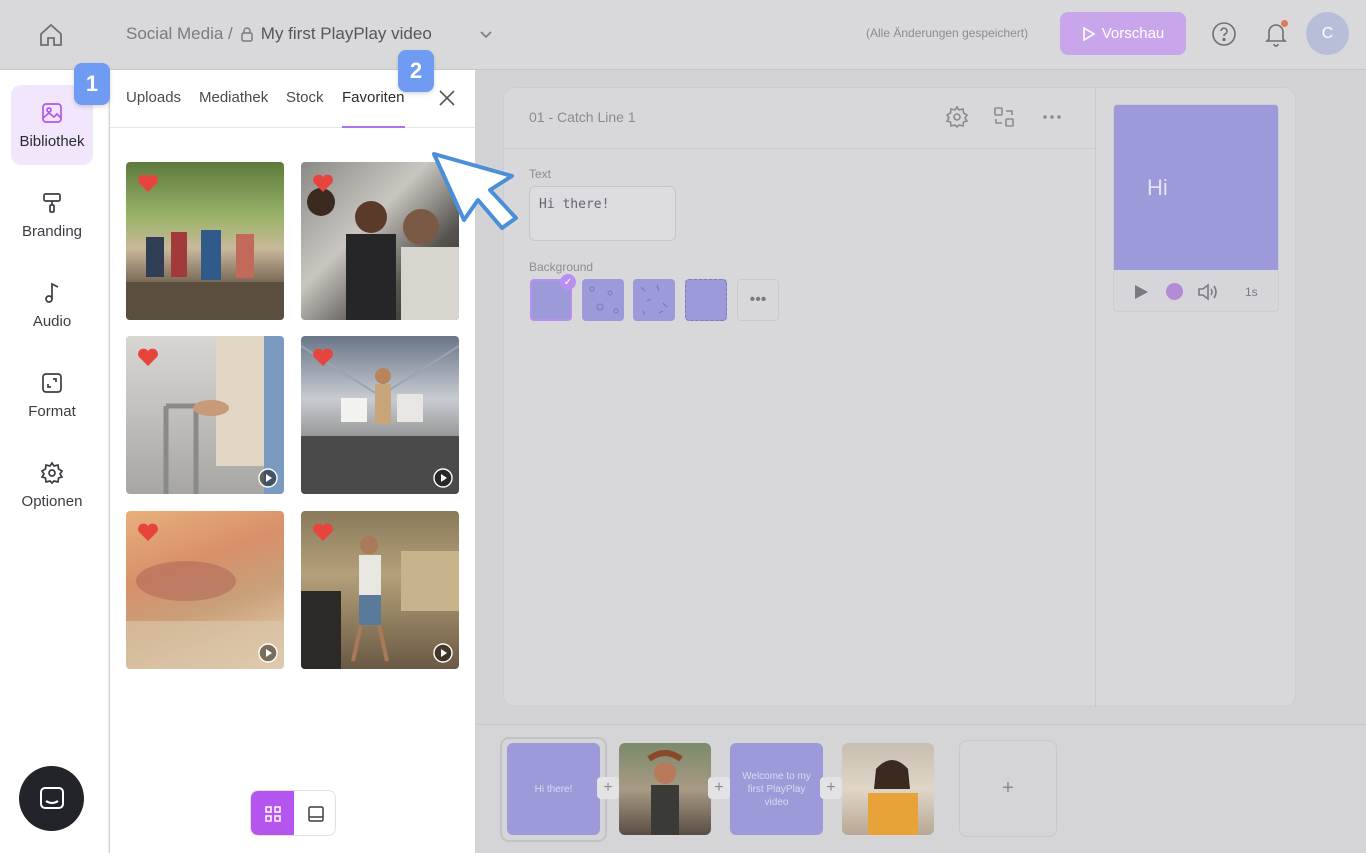  What do you see at coordinates (52, 485) in the screenshot?
I see `sidebar-item-optionen: Optionen` at bounding box center [52, 485].